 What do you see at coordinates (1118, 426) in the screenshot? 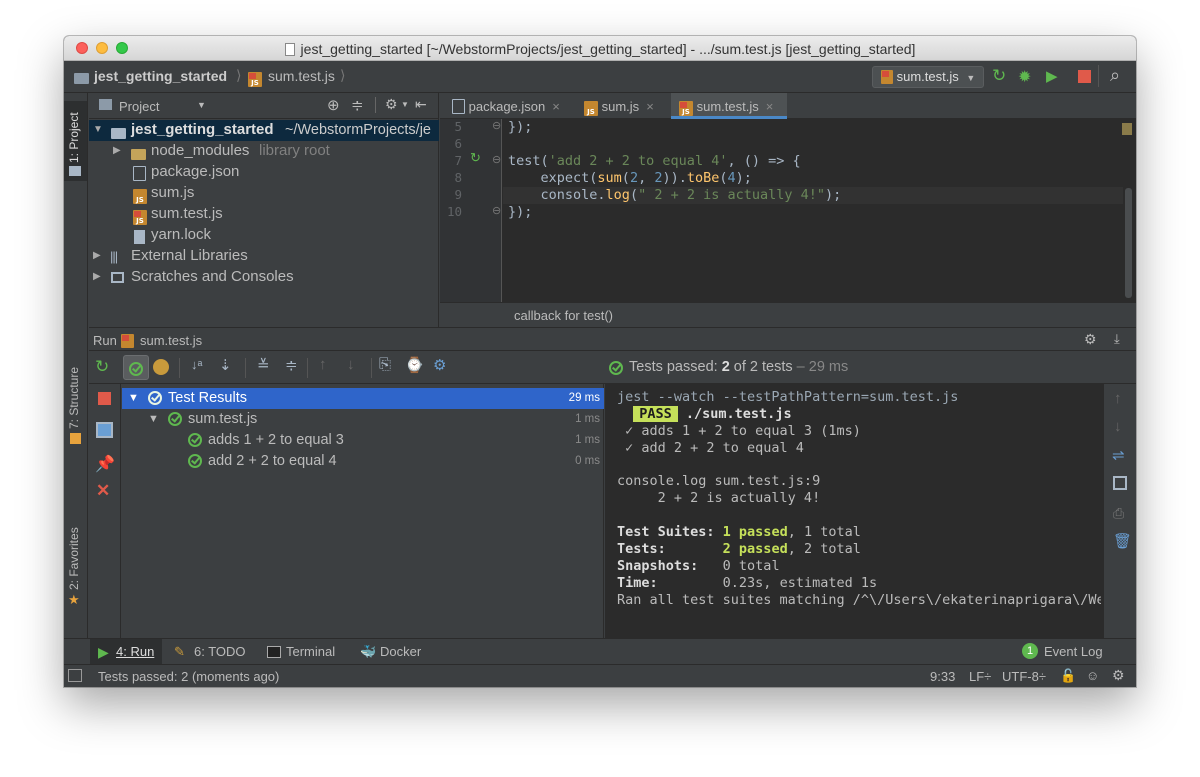
I see `down-arrow-icon: ↓` at bounding box center [1118, 426].